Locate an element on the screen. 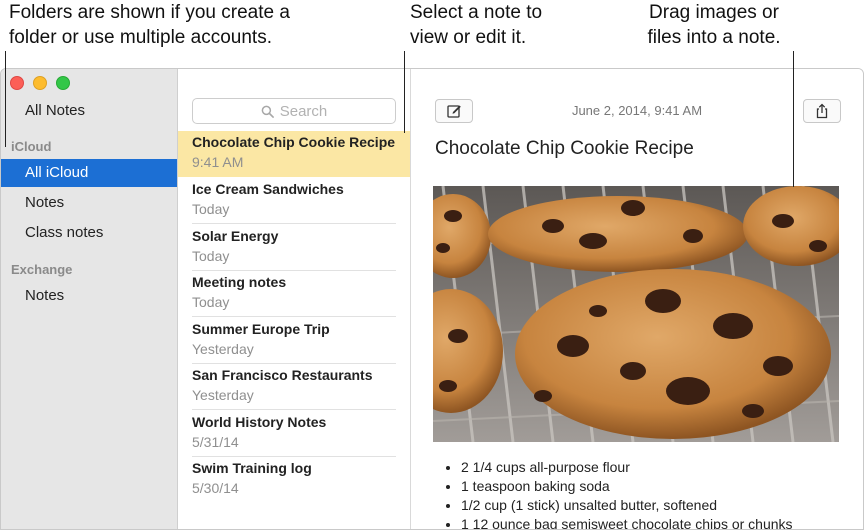 This screenshot has height=530, width=864. list-item: Swim Training log 5/30/14 is located at coordinates (294, 480).